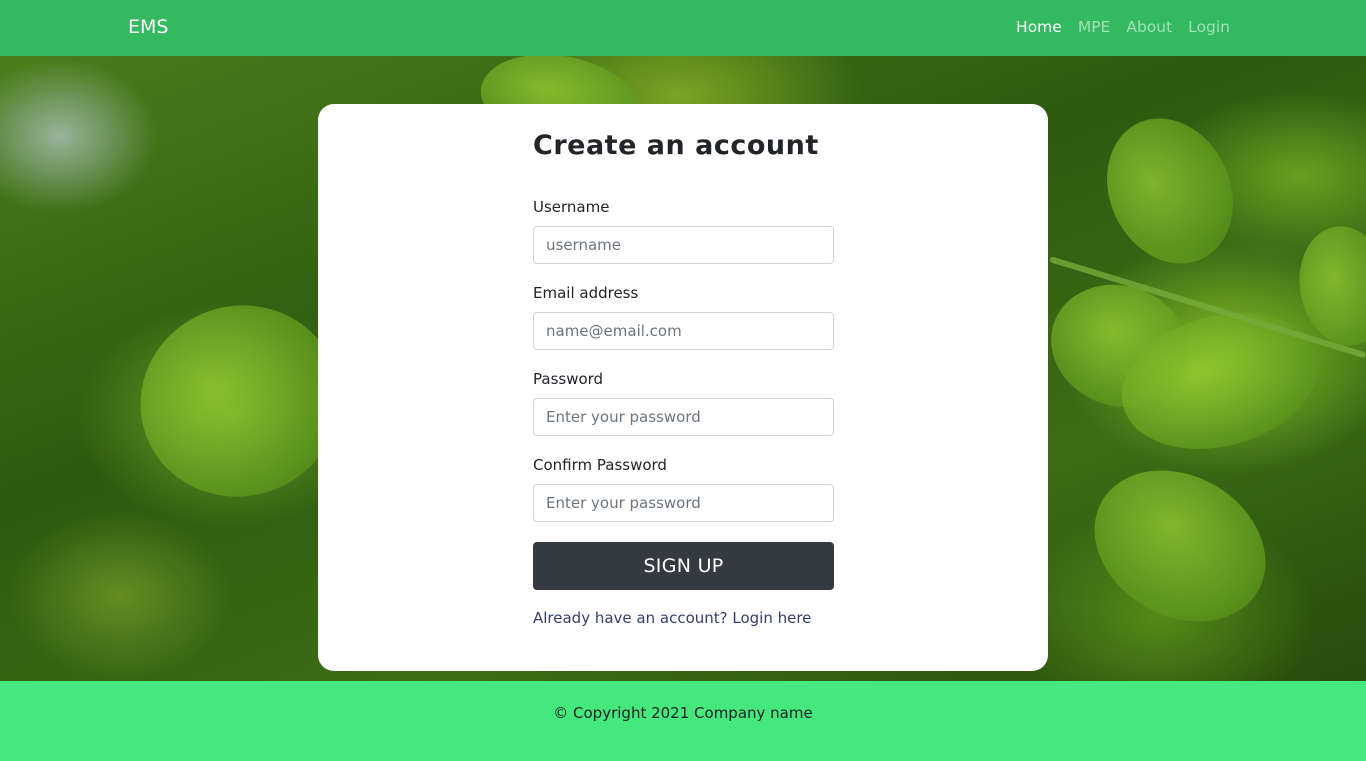 Image resolution: width=1366 pixels, height=761 pixels. What do you see at coordinates (683, 28) in the screenshot?
I see `navbar: EMS Home MPE About Login` at bounding box center [683, 28].